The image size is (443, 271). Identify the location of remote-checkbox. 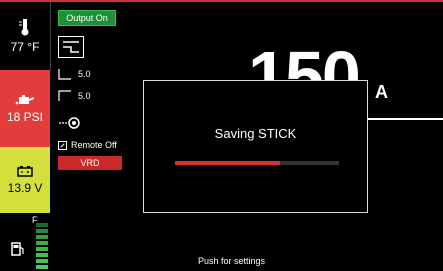
(62, 145).